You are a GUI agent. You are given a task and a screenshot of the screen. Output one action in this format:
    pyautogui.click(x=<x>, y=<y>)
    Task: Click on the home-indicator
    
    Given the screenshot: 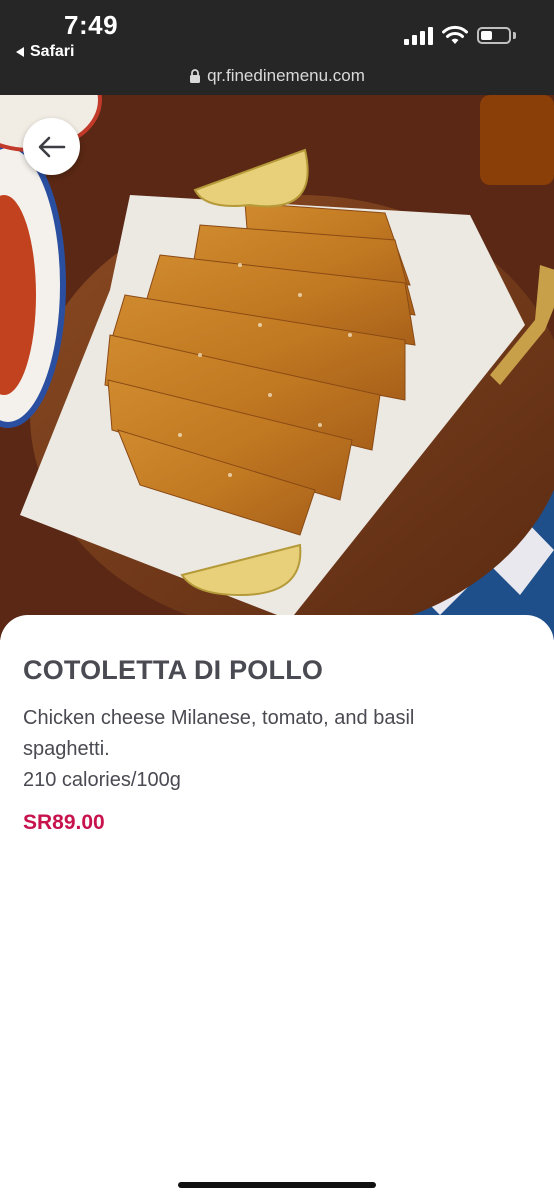 What is the action you would take?
    pyautogui.click(x=277, y=1185)
    